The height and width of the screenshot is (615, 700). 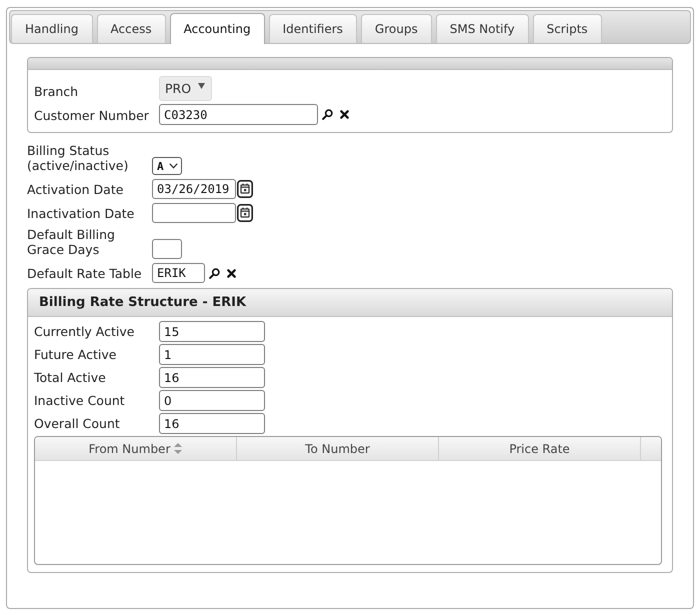 I want to click on tab: Accounting, so click(x=217, y=28).